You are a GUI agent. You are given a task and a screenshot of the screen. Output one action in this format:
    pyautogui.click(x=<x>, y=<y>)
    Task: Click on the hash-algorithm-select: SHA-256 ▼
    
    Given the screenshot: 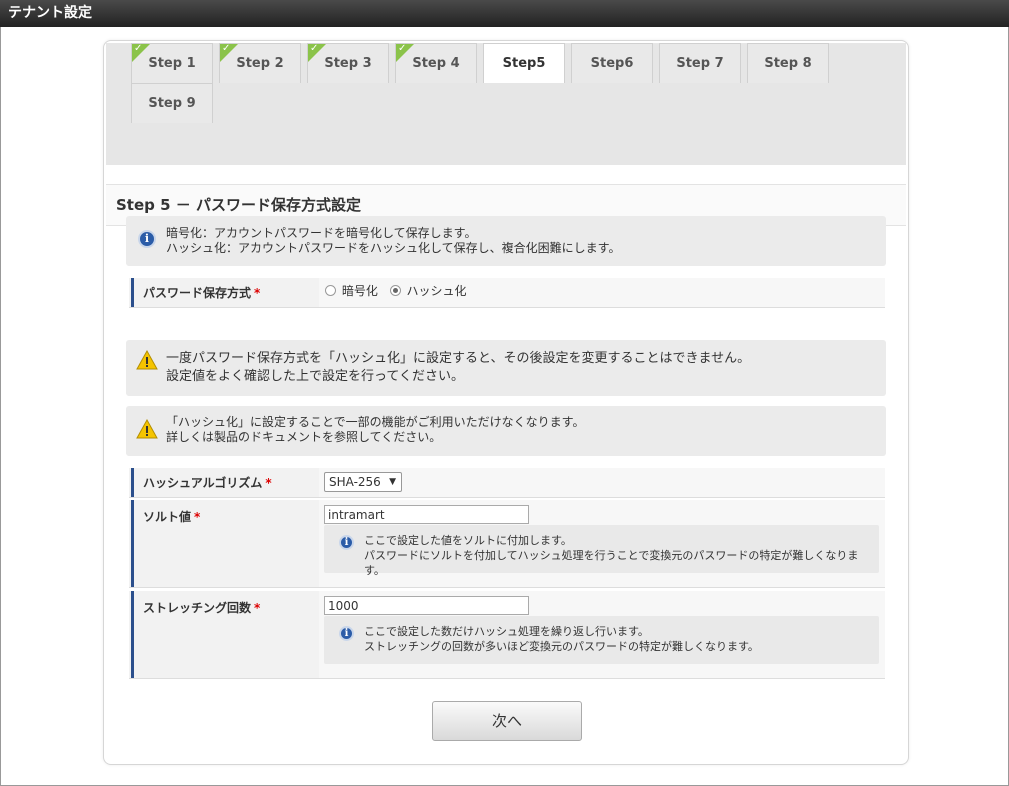 What is the action you would take?
    pyautogui.click(x=363, y=482)
    